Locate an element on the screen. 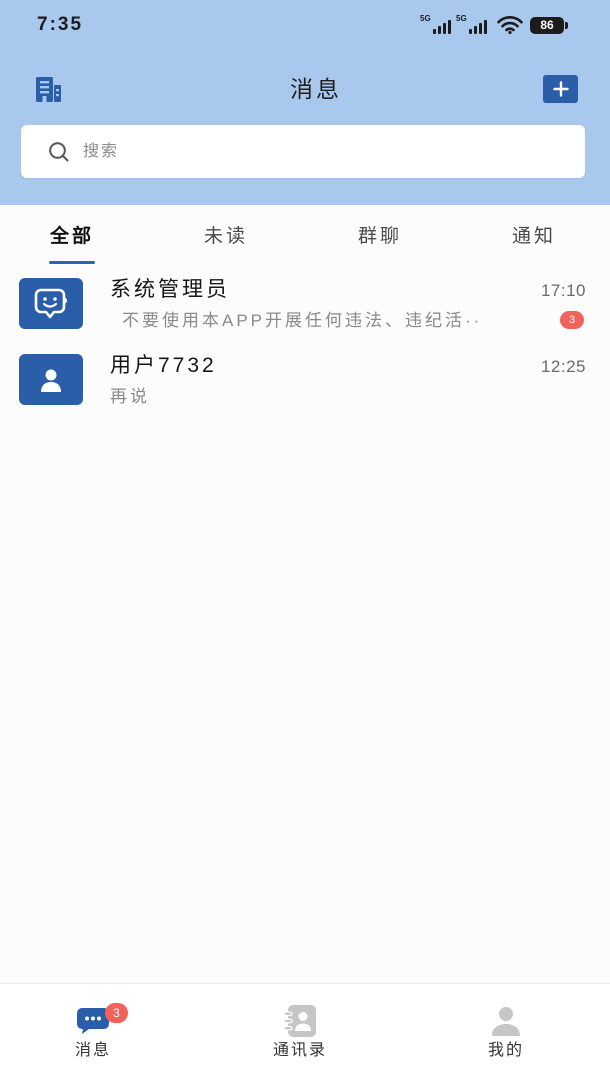  building-icon is located at coordinates (48, 89).